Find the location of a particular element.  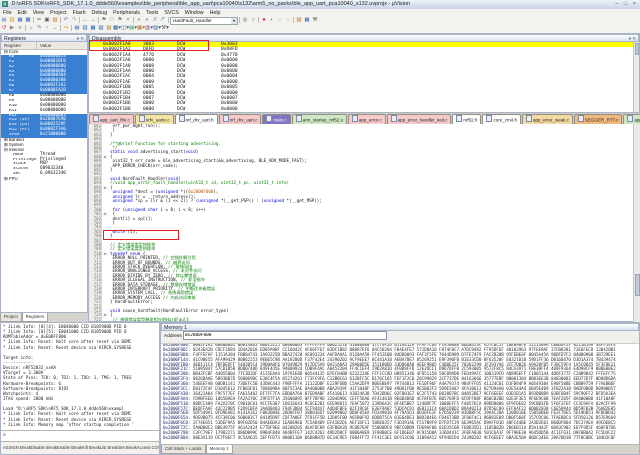

disassembly-opcode: 0000 is located at coordinates (149, 109).